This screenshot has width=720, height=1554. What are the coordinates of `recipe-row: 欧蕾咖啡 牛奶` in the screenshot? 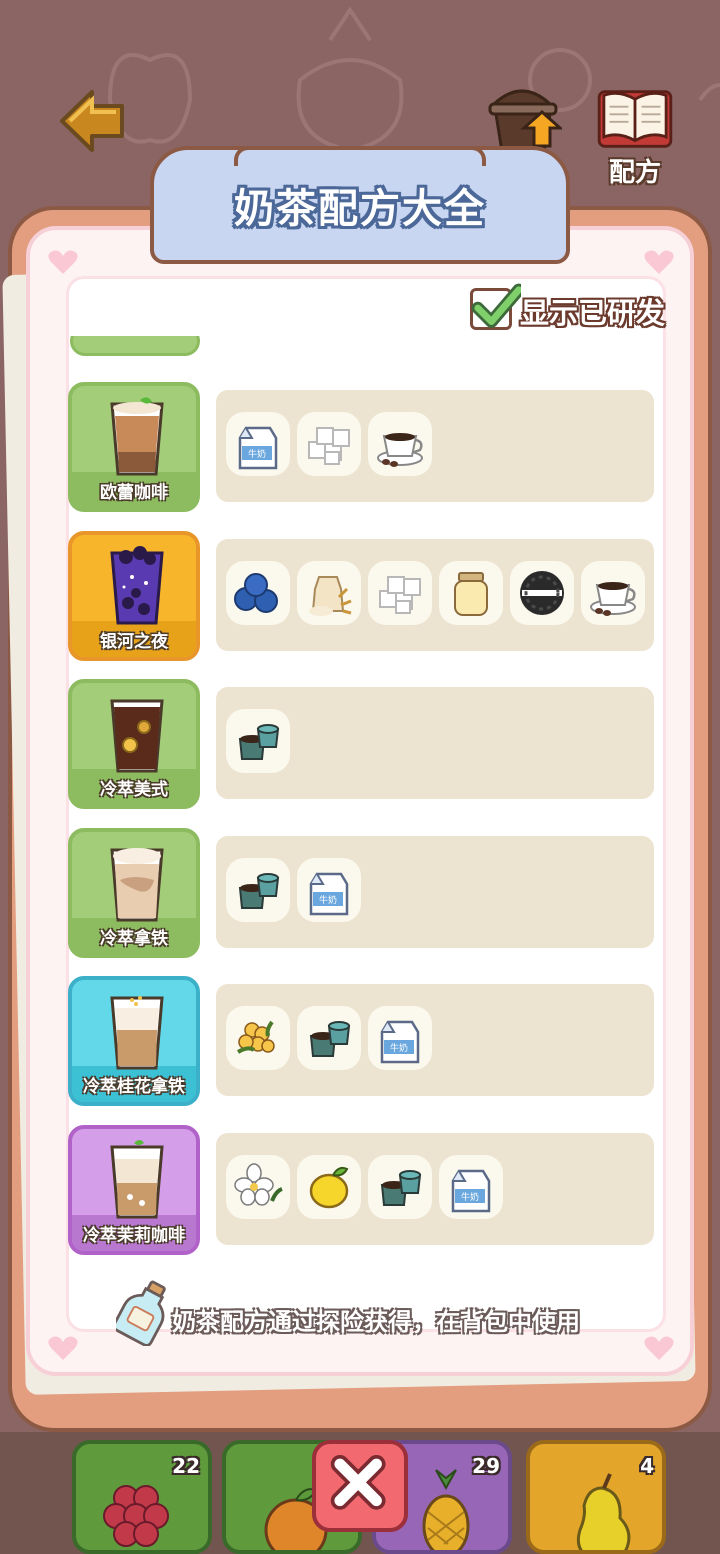 It's located at (361, 447).